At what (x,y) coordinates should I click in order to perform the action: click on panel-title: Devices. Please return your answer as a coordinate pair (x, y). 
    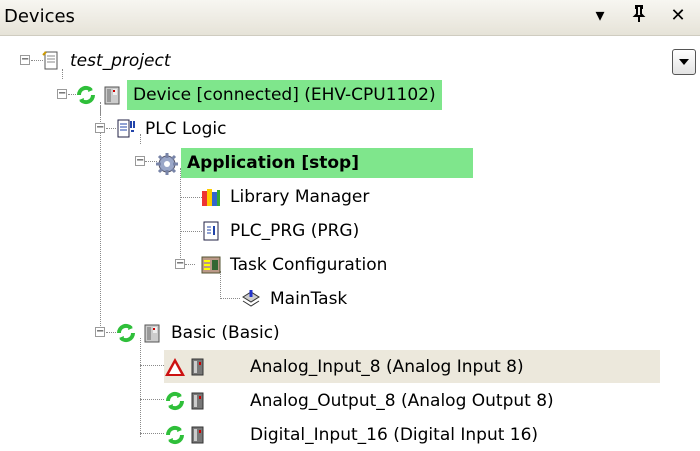
    Looking at the image, I should click on (39, 16).